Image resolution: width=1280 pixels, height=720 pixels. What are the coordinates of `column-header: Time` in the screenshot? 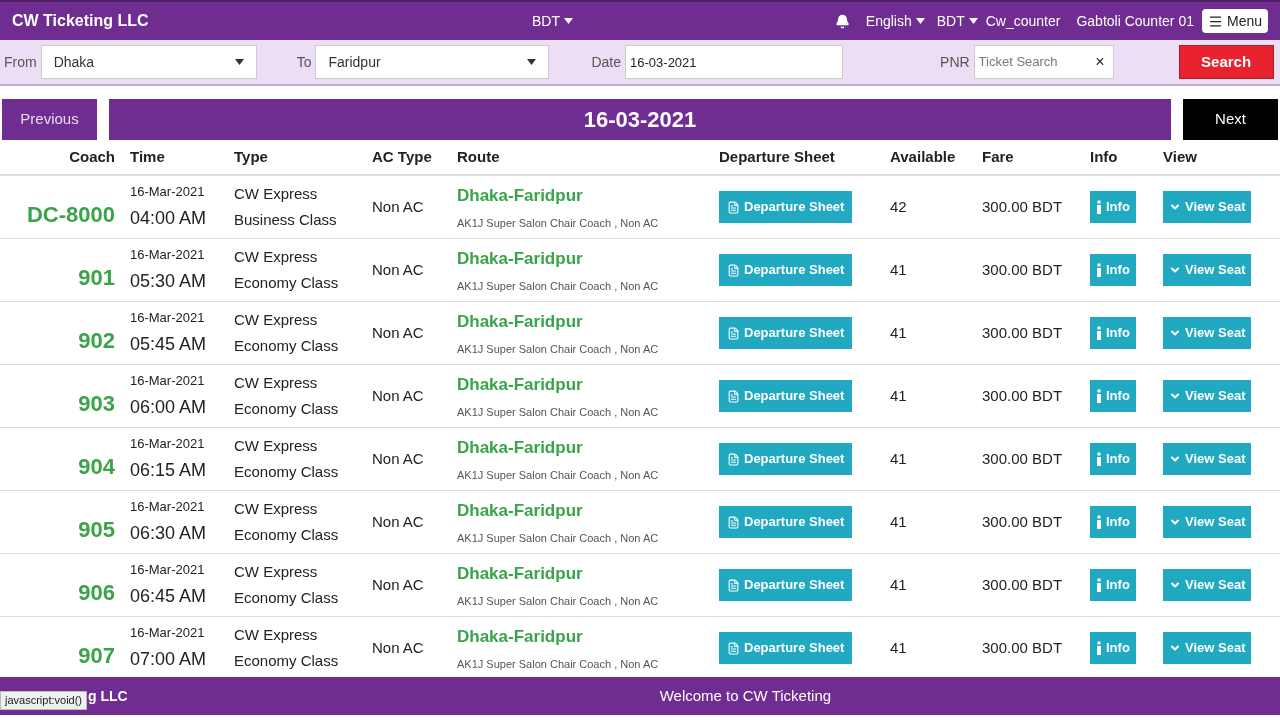 It's located at (147, 156).